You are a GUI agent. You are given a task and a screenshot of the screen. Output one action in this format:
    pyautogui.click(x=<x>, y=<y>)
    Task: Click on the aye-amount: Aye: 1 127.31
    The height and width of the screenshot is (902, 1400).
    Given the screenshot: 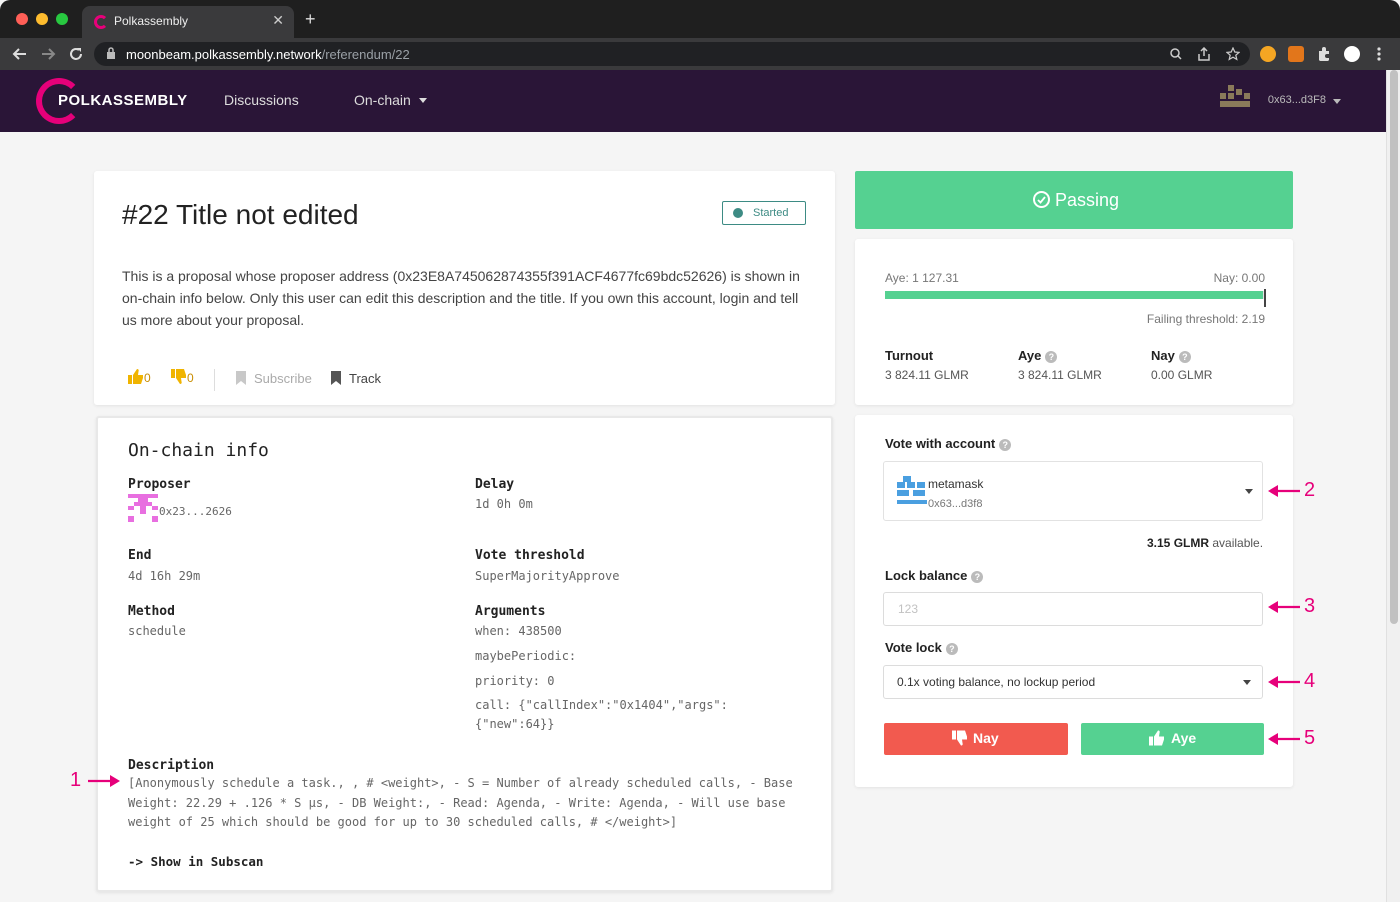 What is the action you would take?
    pyautogui.click(x=922, y=278)
    